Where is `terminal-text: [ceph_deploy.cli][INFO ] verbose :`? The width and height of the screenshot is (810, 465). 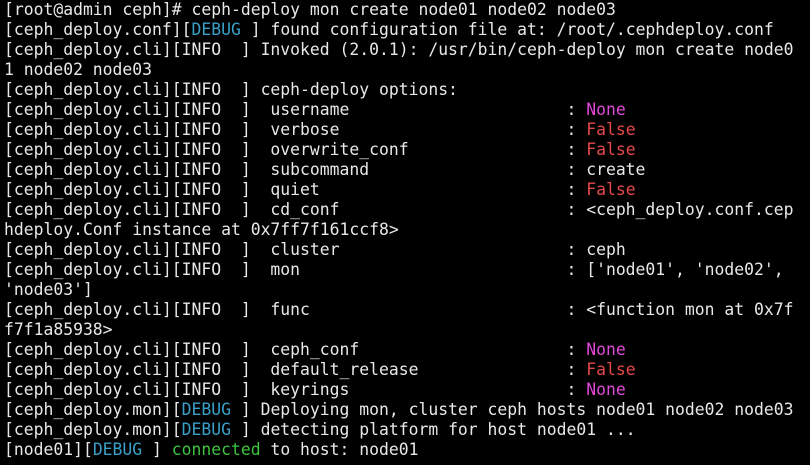
terminal-text: [ceph_deploy.cli][INFO ] verbose : is located at coordinates (295, 129).